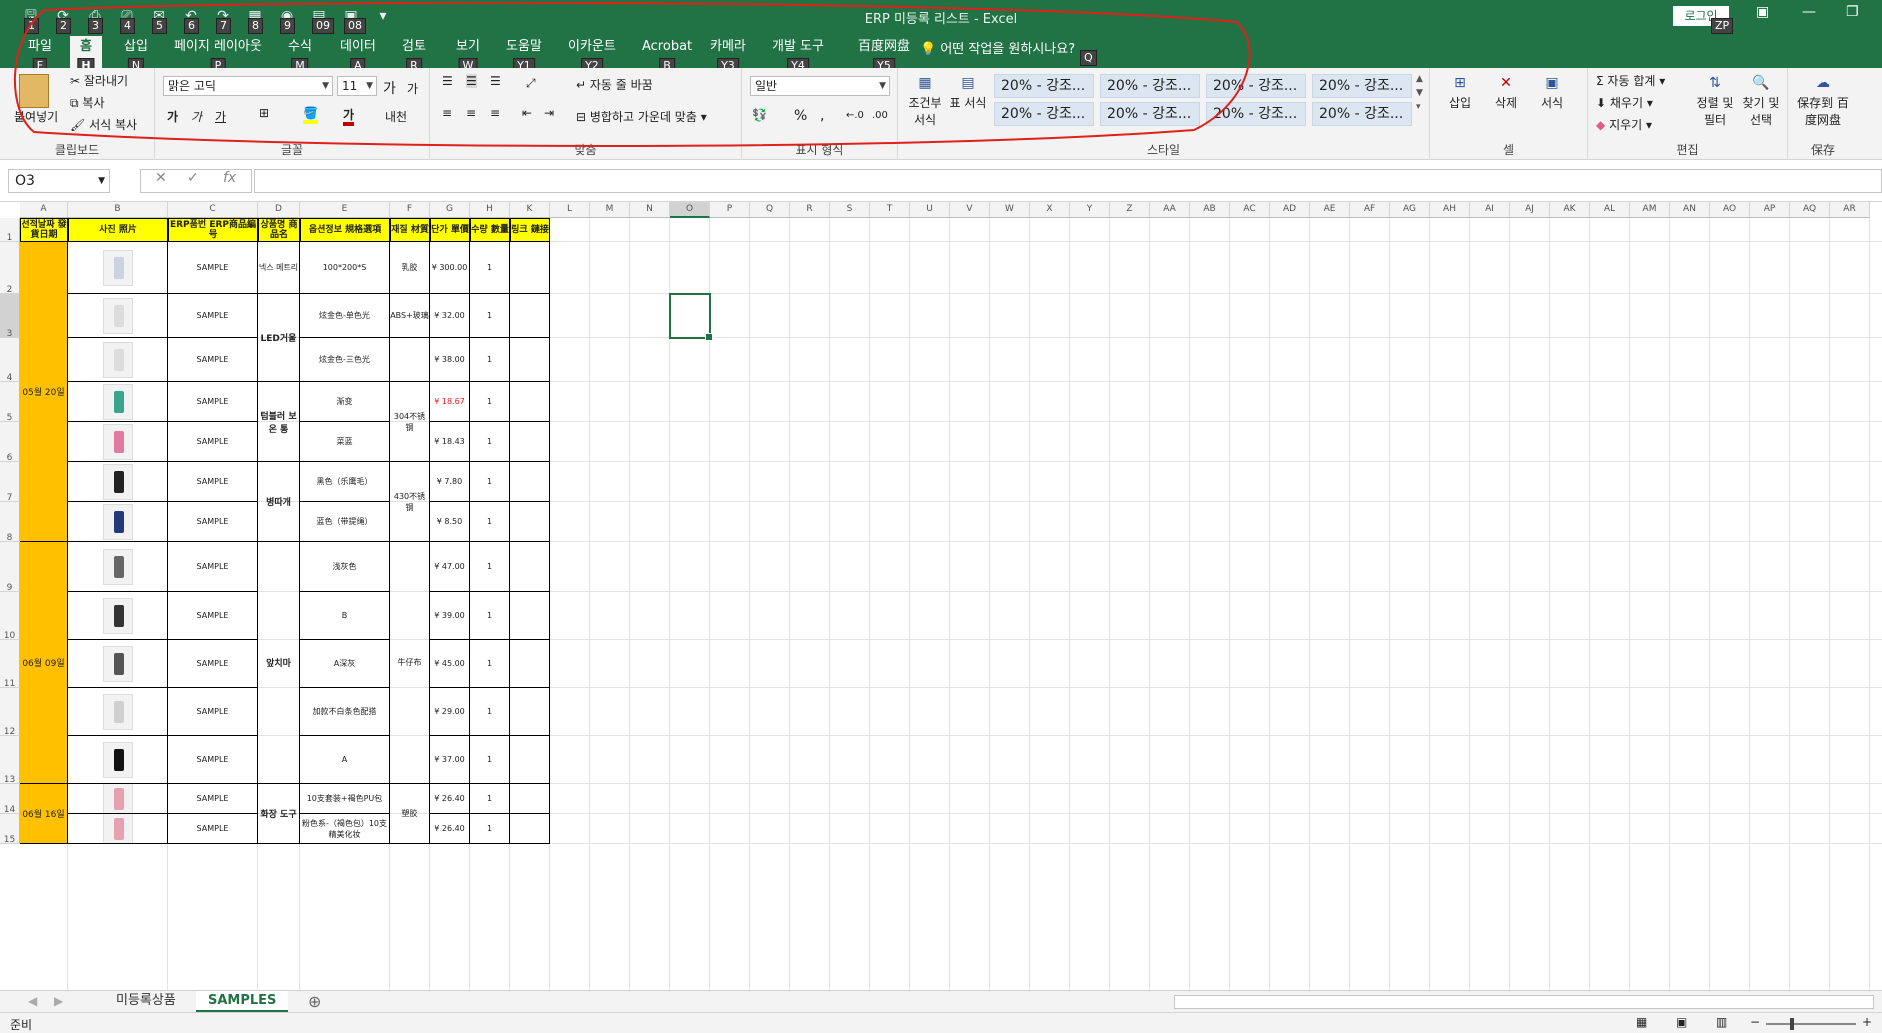 Image resolution: width=1882 pixels, height=1033 pixels. I want to click on option-cell: 10支套装+褐色PU包, so click(345, 799).